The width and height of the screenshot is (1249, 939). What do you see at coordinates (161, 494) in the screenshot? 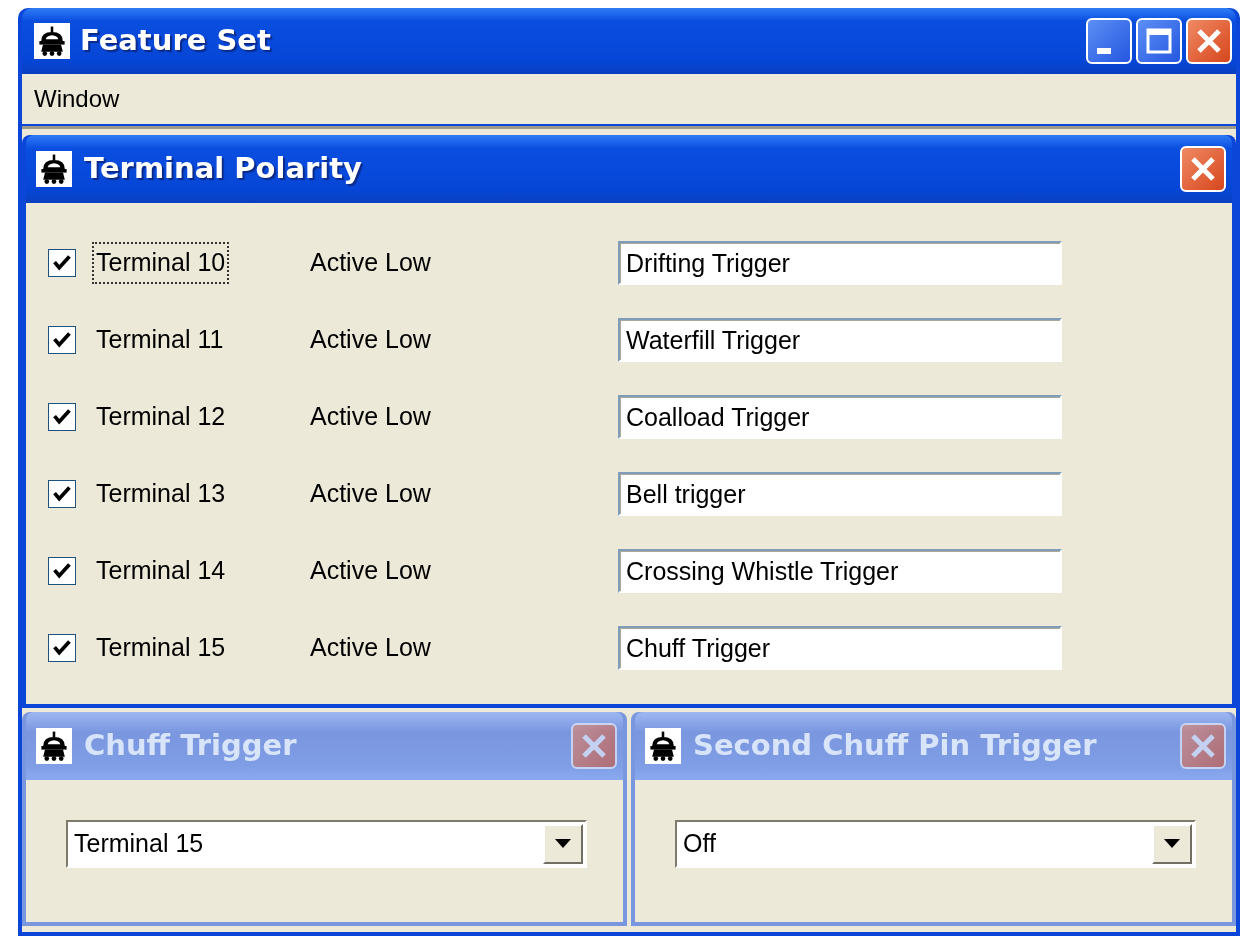
I see `checkbox-label: Terminal 13` at bounding box center [161, 494].